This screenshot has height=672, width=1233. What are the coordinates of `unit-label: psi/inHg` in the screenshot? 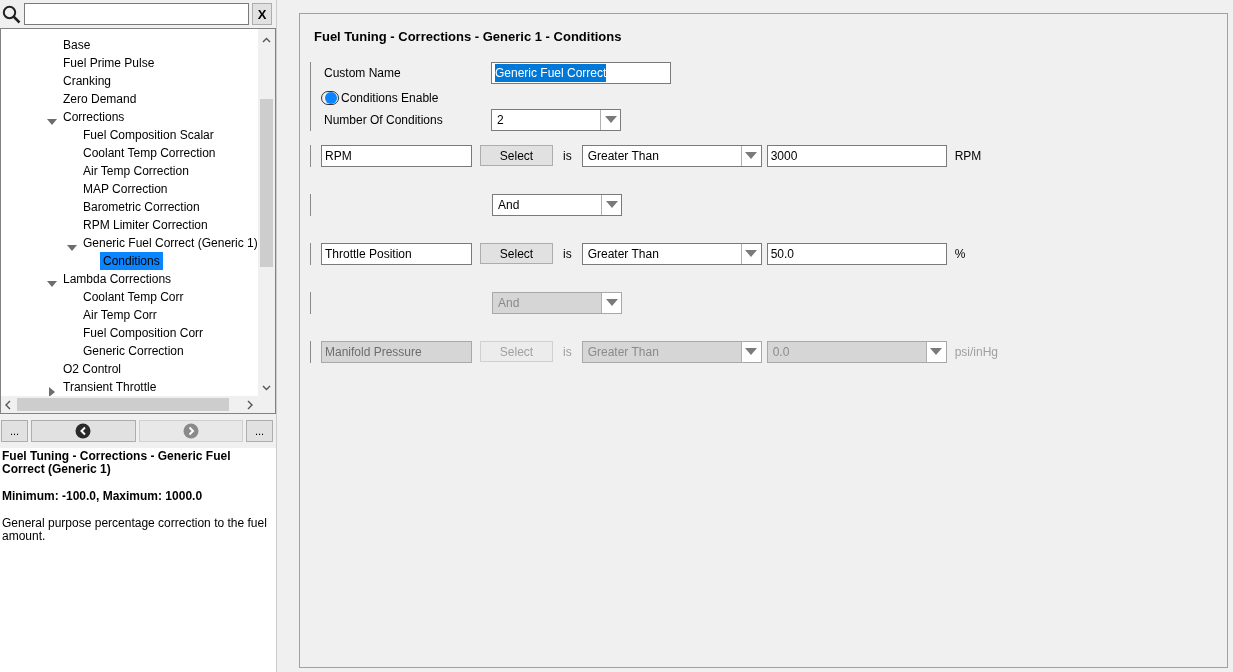 It's located at (976, 352).